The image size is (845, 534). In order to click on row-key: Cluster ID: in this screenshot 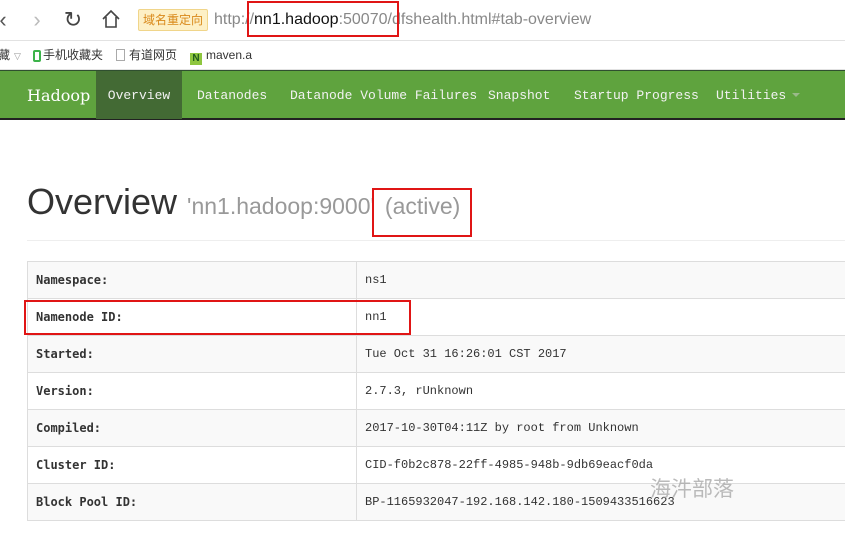, I will do `click(192, 465)`.